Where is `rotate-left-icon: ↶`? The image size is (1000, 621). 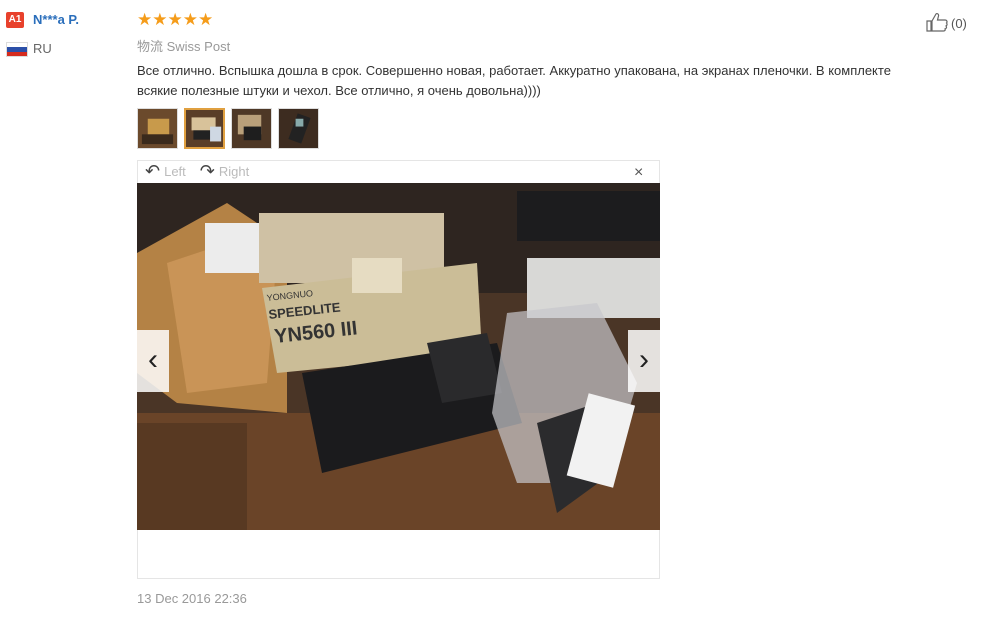 rotate-left-icon: ↶ is located at coordinates (152, 171).